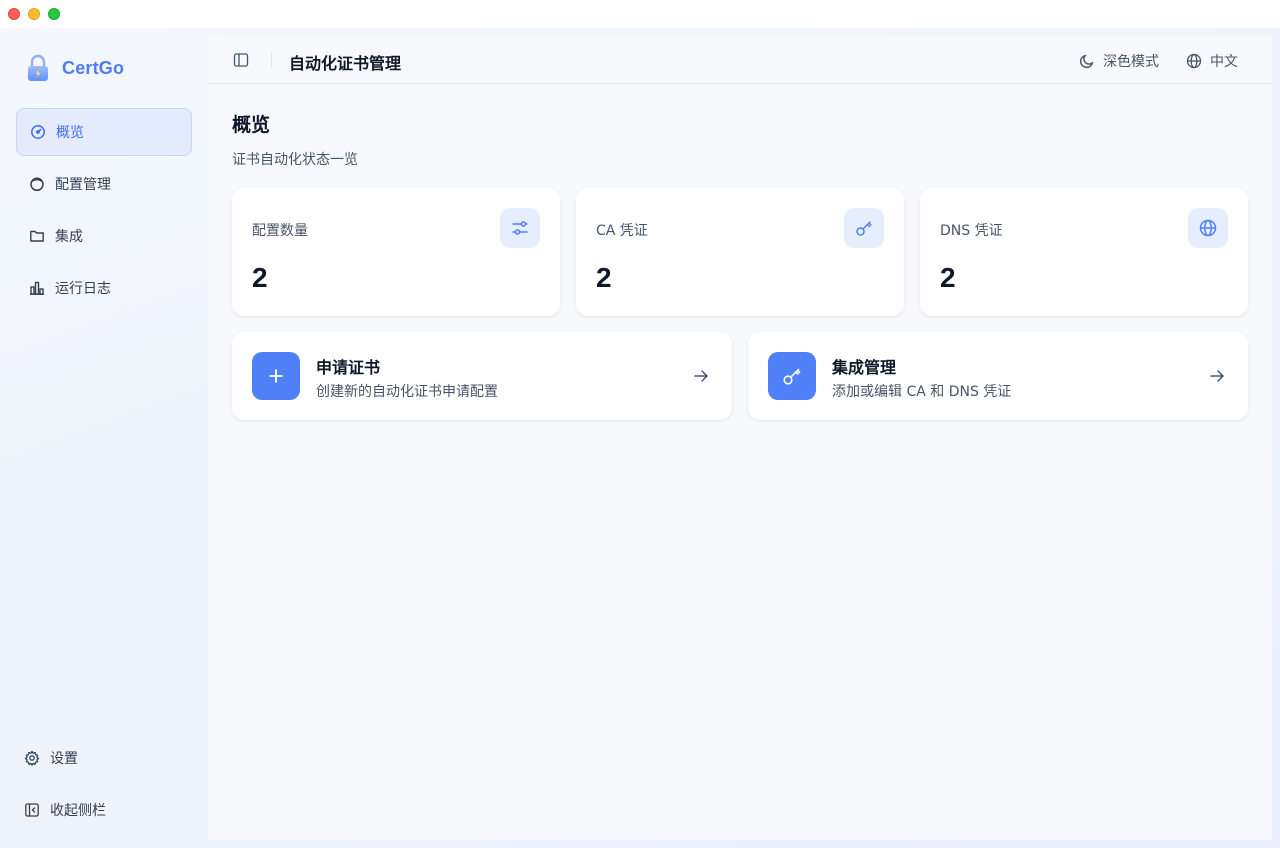  I want to click on sidebar-toggle-icon, so click(241, 60).